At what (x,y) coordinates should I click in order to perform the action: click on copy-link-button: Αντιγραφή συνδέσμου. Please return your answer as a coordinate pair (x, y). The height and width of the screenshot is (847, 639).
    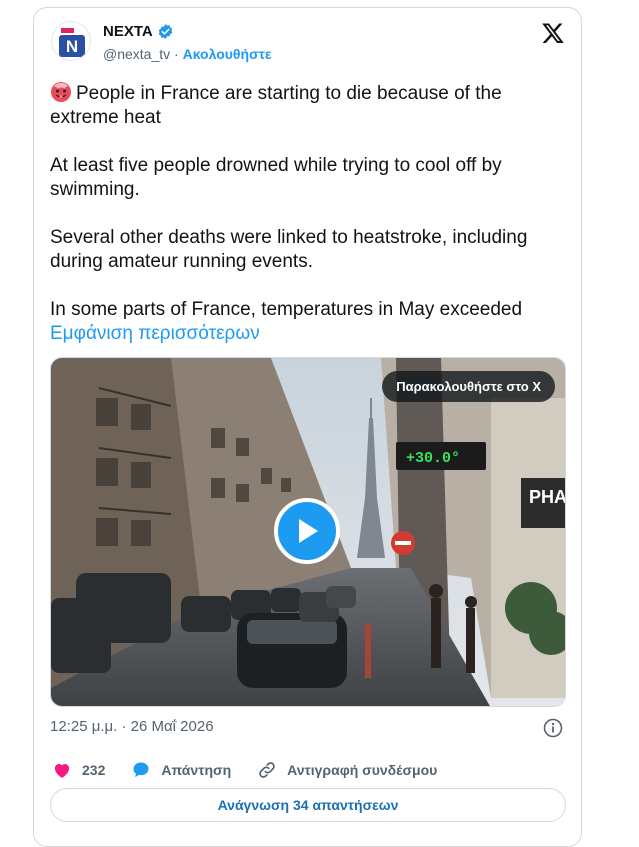
    Looking at the image, I should click on (347, 770).